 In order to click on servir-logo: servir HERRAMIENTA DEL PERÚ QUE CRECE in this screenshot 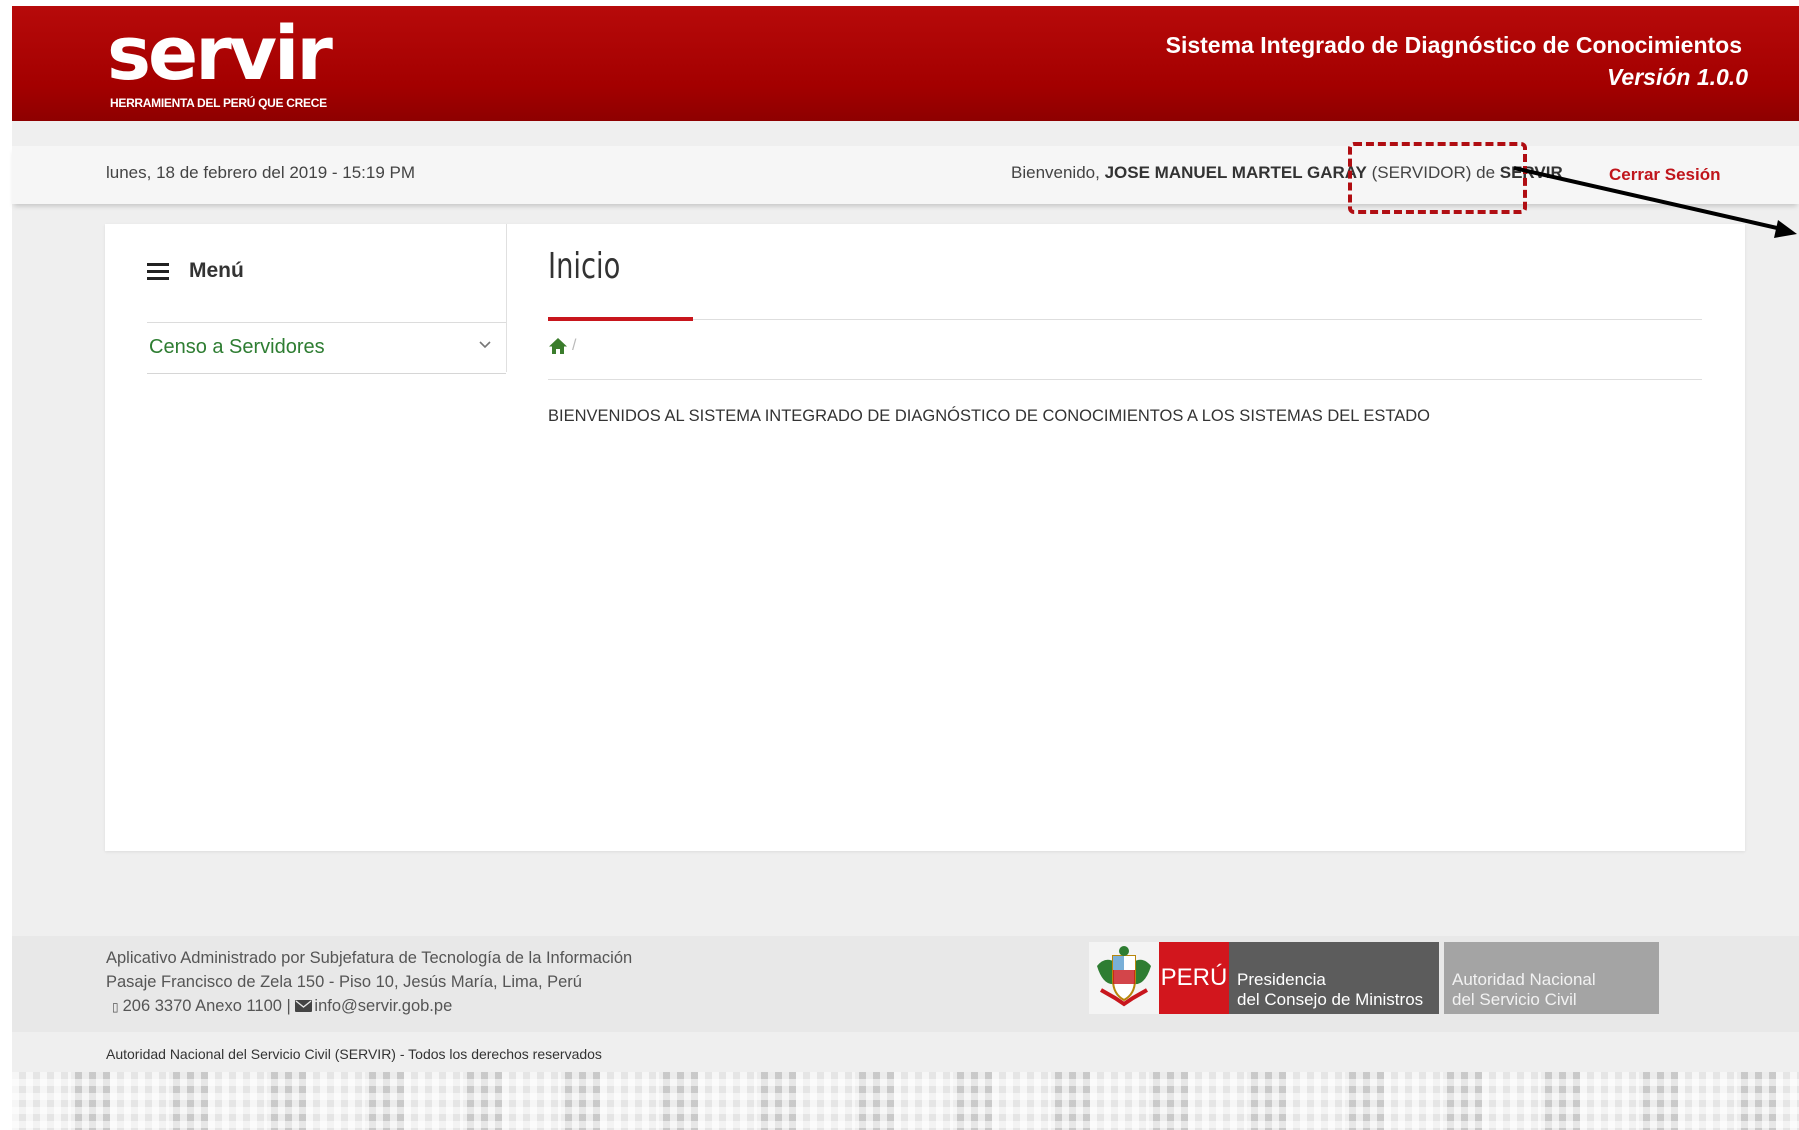, I will do `click(220, 60)`.